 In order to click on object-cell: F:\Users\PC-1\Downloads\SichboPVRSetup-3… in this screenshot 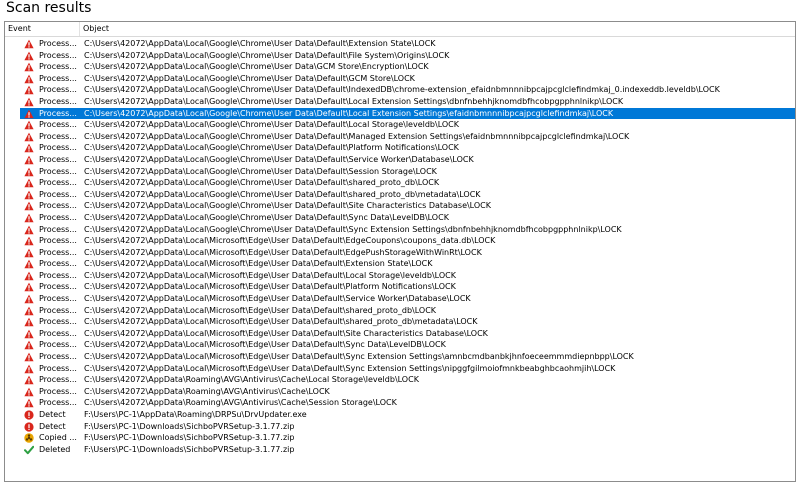, I will do `click(189, 438)`.